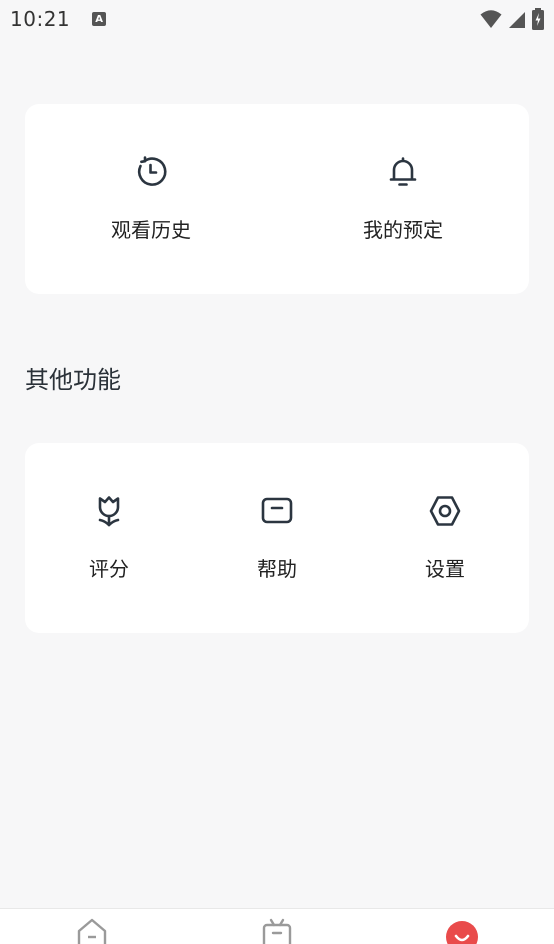 This screenshot has height=944, width=554. What do you see at coordinates (445, 538) in the screenshot?
I see `settings-button: 设置` at bounding box center [445, 538].